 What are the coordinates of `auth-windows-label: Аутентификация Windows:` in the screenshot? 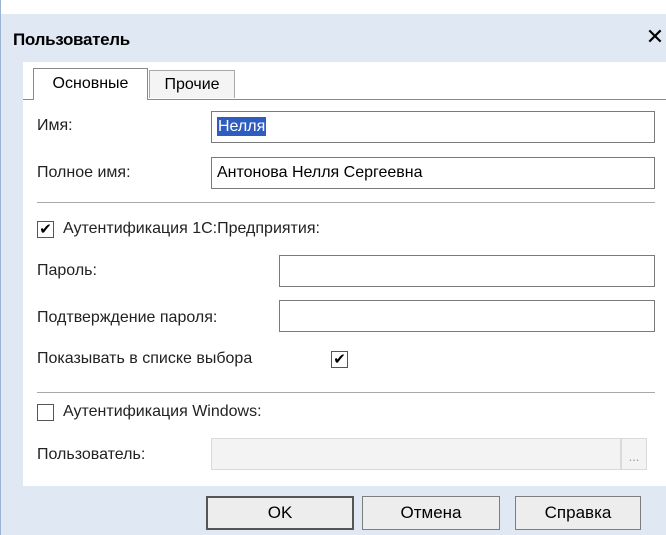 It's located at (162, 411).